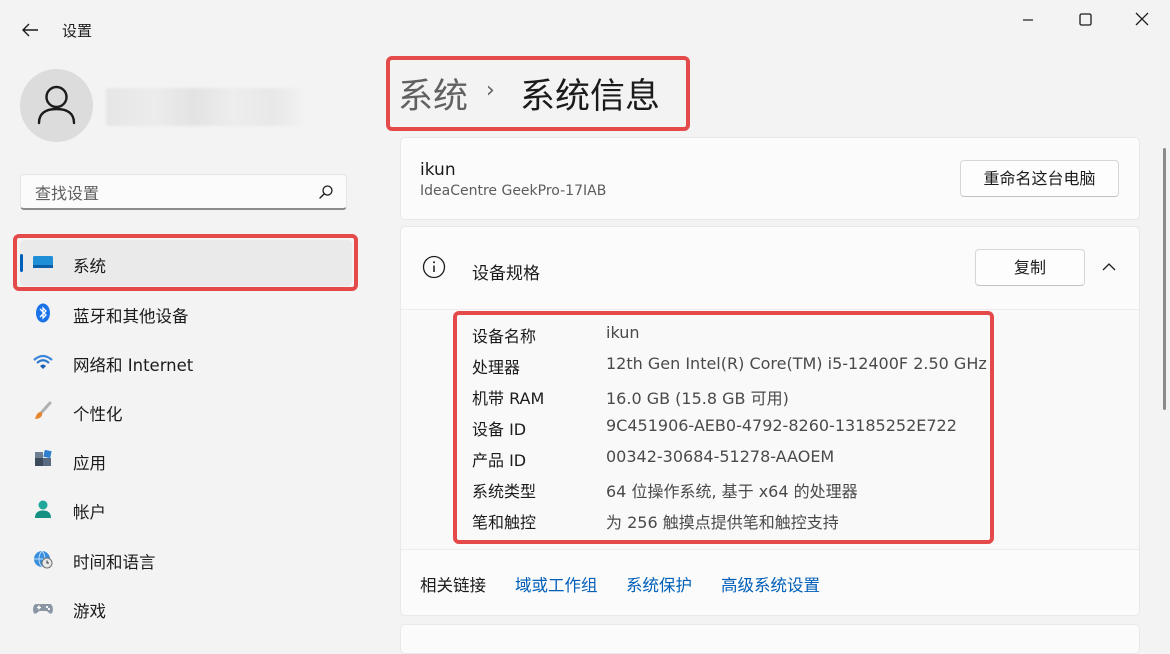  What do you see at coordinates (659, 584) in the screenshot?
I see `link-system-protection: 系统保护` at bounding box center [659, 584].